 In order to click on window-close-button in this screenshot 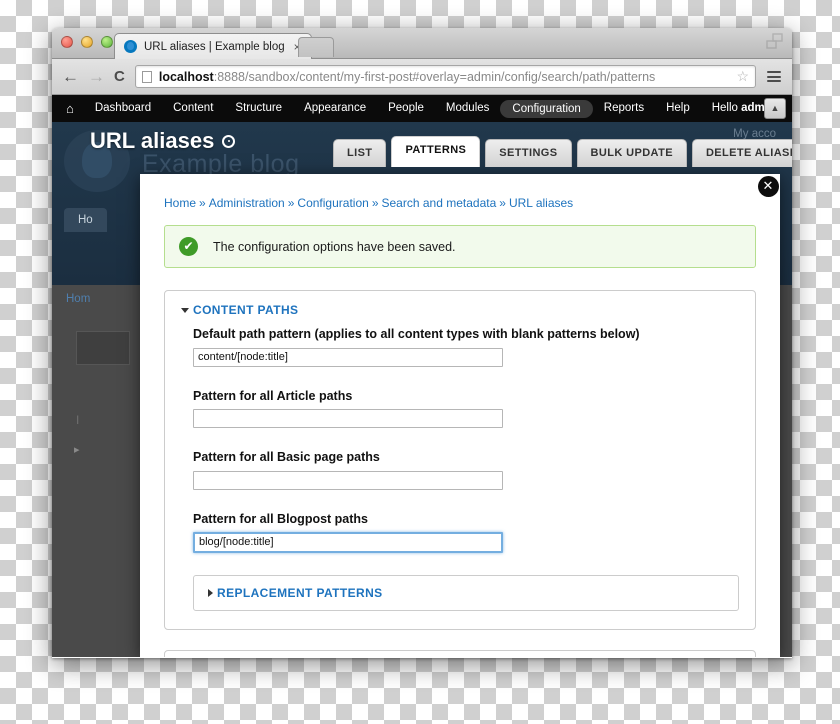, I will do `click(67, 42)`.